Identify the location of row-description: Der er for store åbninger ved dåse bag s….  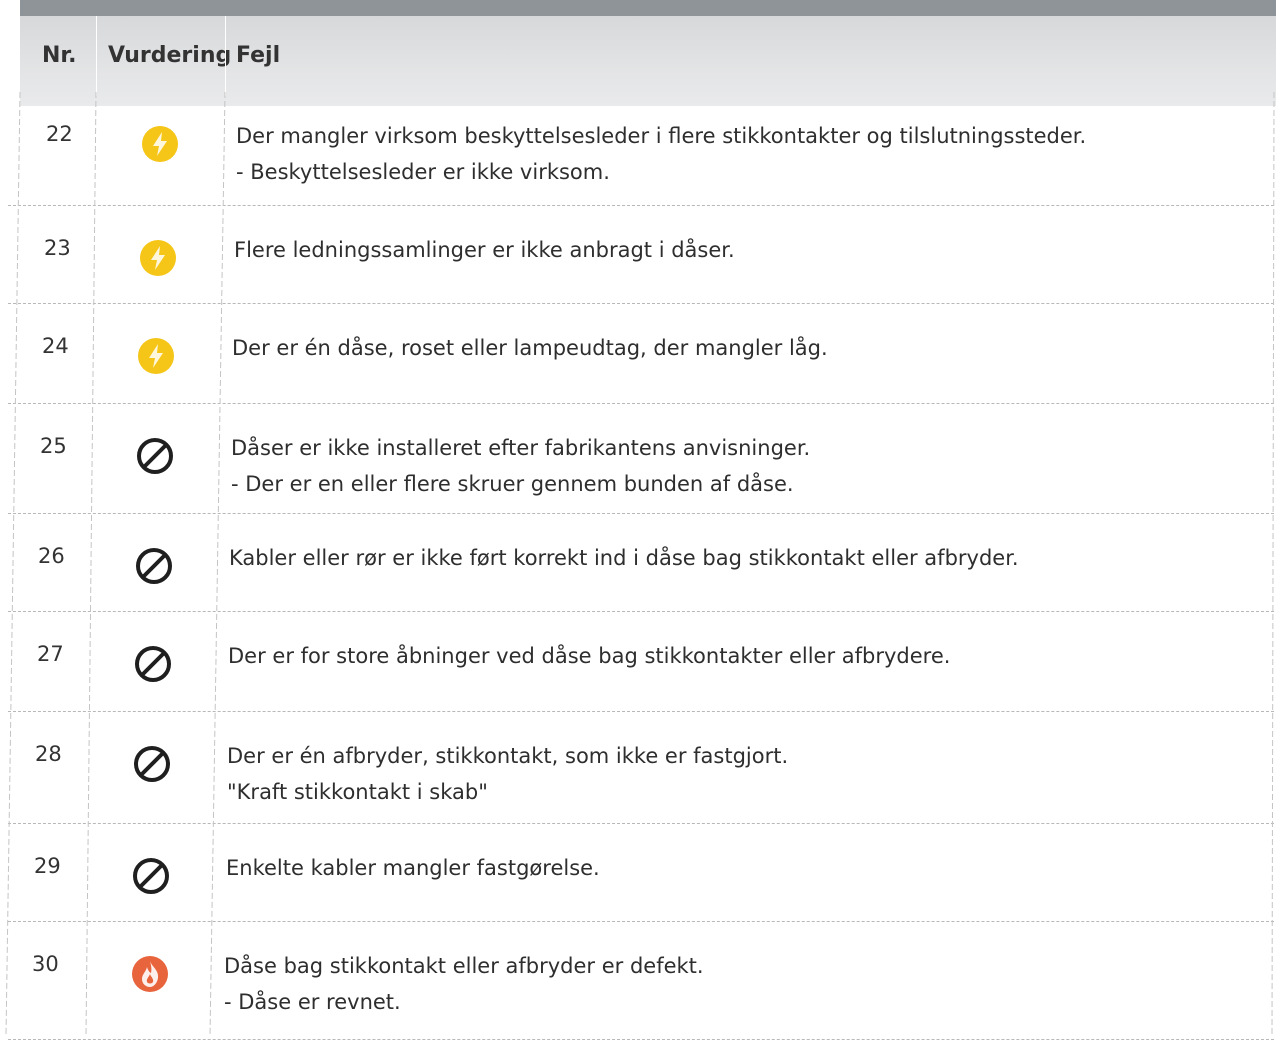
(589, 656).